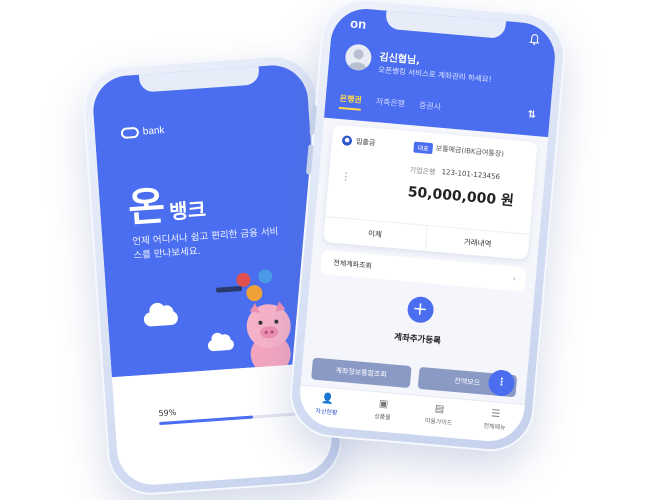 This screenshot has height=500, width=670. I want to click on volume-button, so click(309, 159).